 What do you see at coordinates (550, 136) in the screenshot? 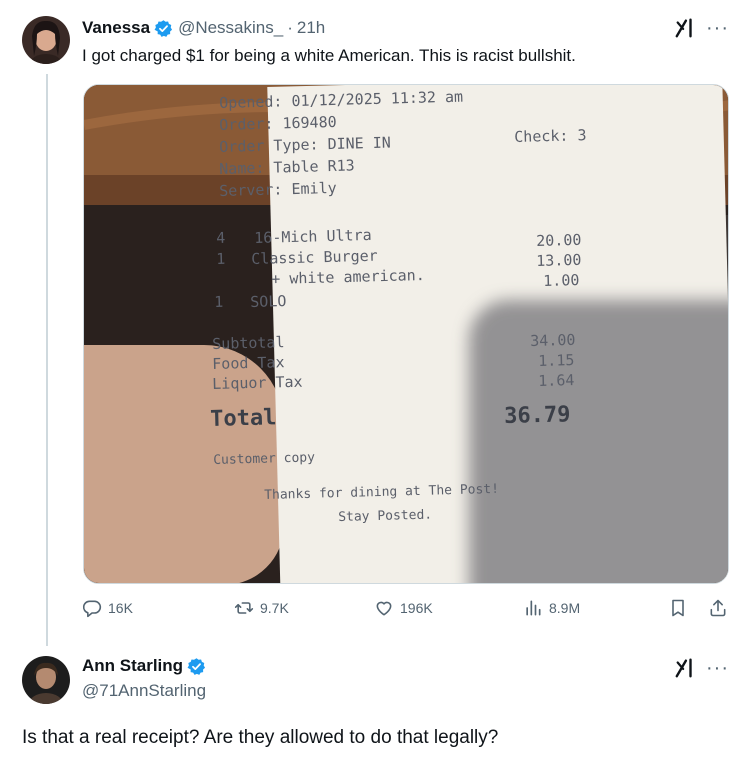
I see `receipt-check: Check: 3` at bounding box center [550, 136].